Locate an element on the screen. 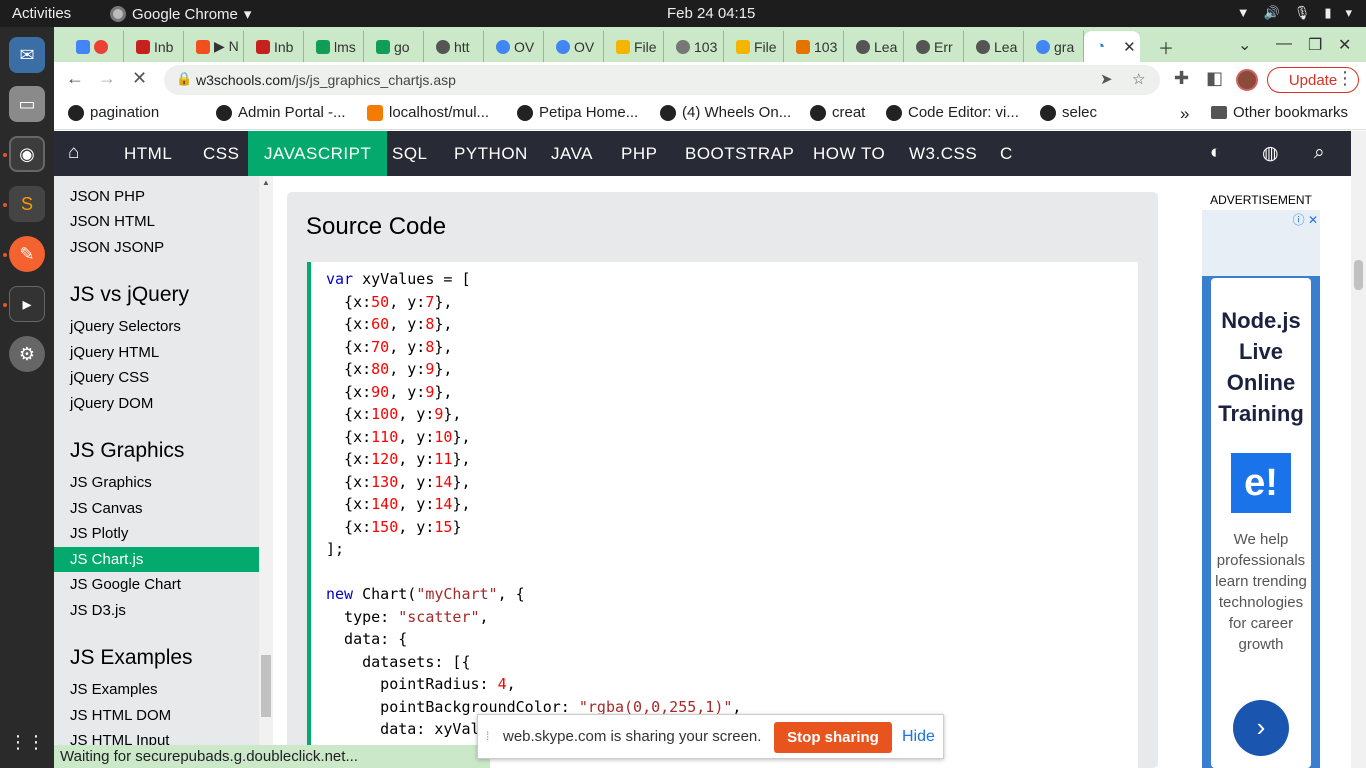 This screenshot has width=1366, height=768. globe-icon: ◍ is located at coordinates (1270, 153).